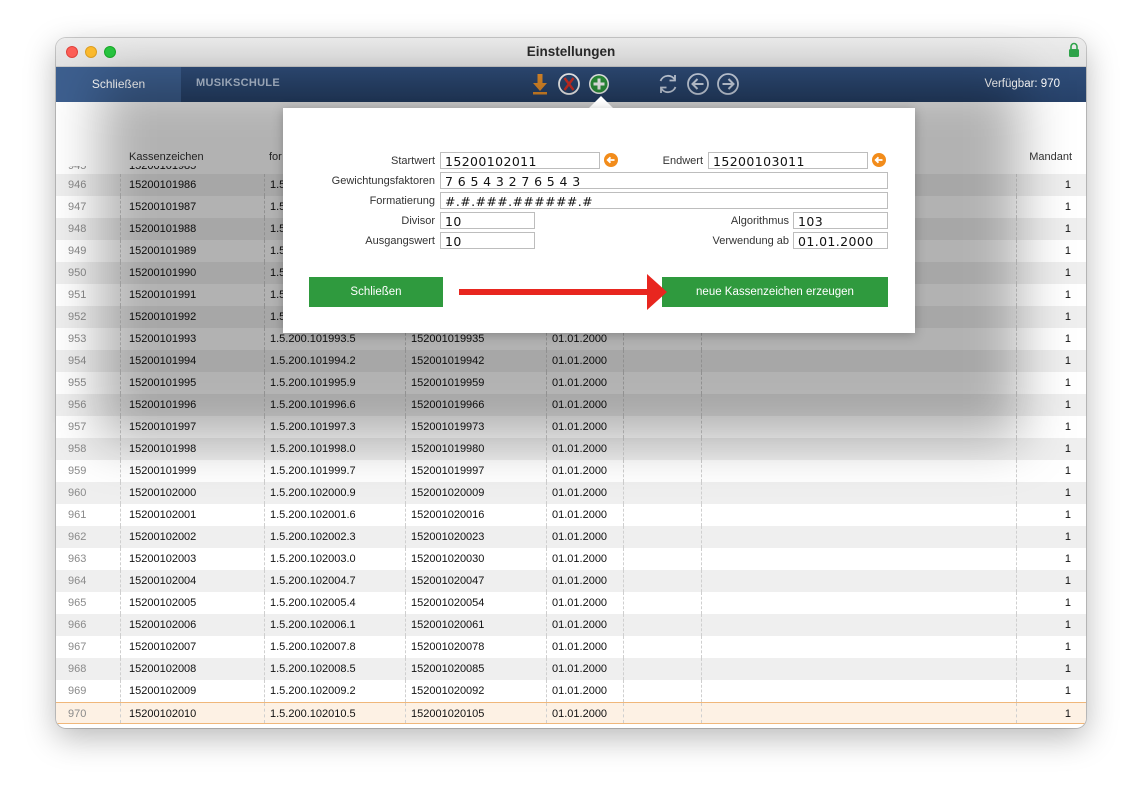 The width and height of the screenshot is (1142, 802). I want to click on startwert-input: 15200102011, so click(520, 160).